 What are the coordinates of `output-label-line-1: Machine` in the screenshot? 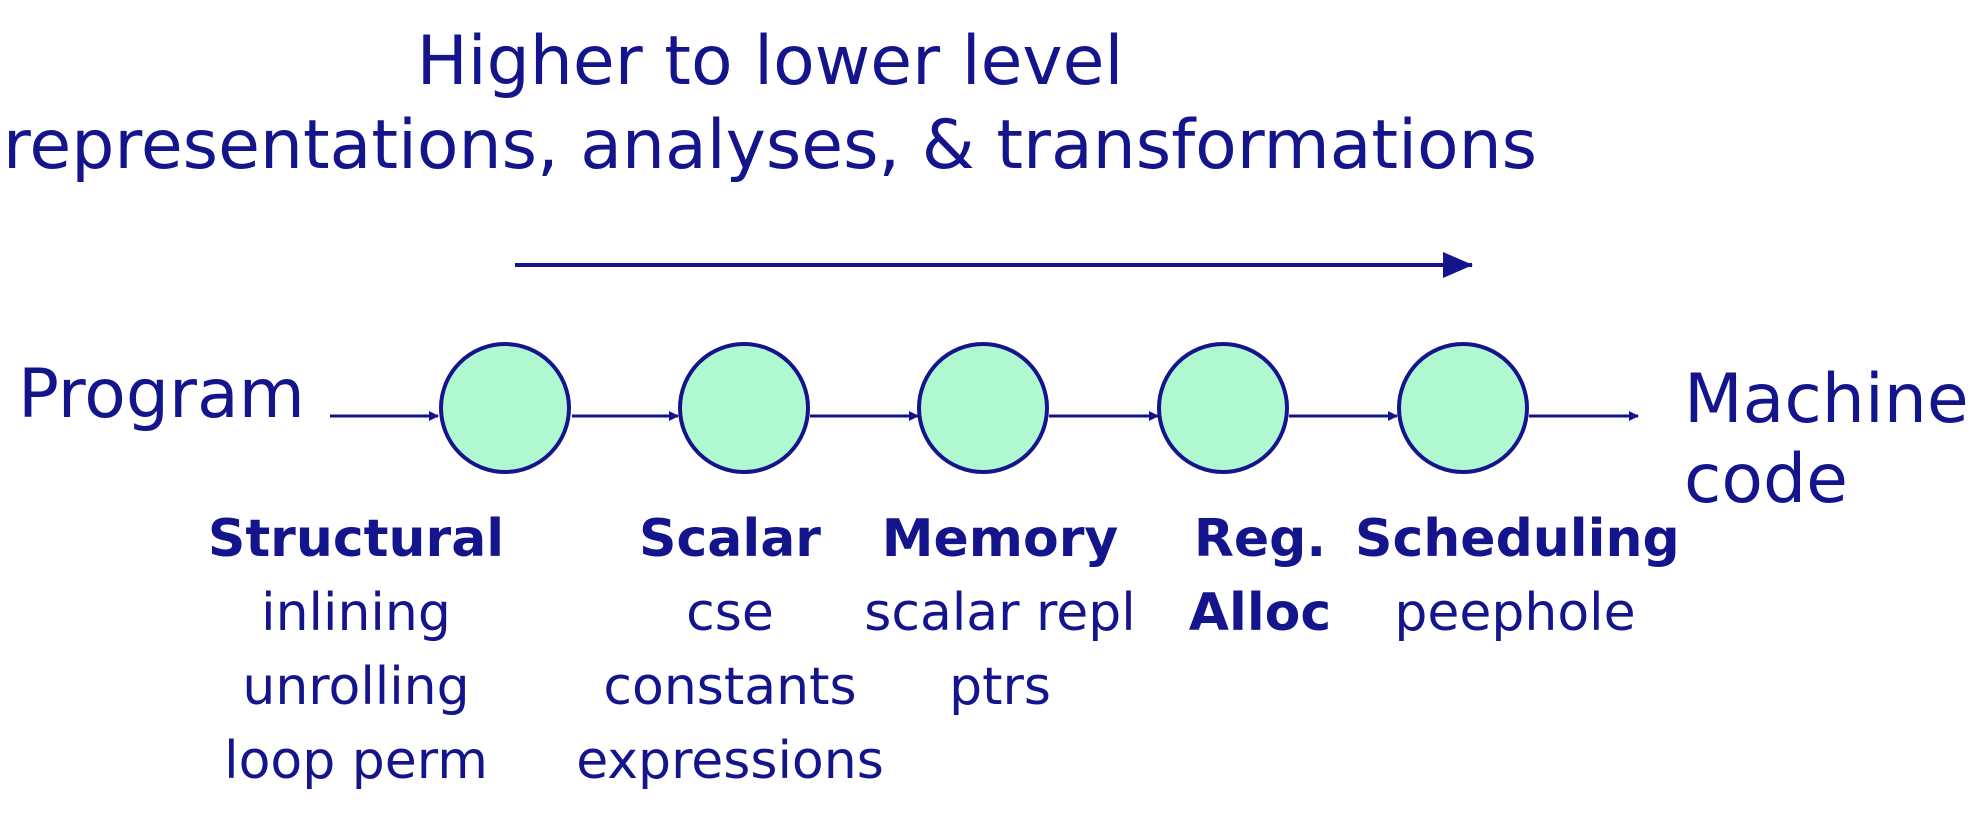 It's located at (1826, 399).